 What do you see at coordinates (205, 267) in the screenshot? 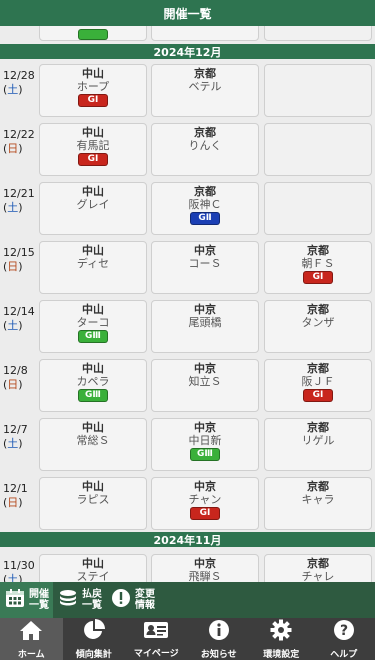
I see `race-card: 中京 コーＳ` at bounding box center [205, 267].